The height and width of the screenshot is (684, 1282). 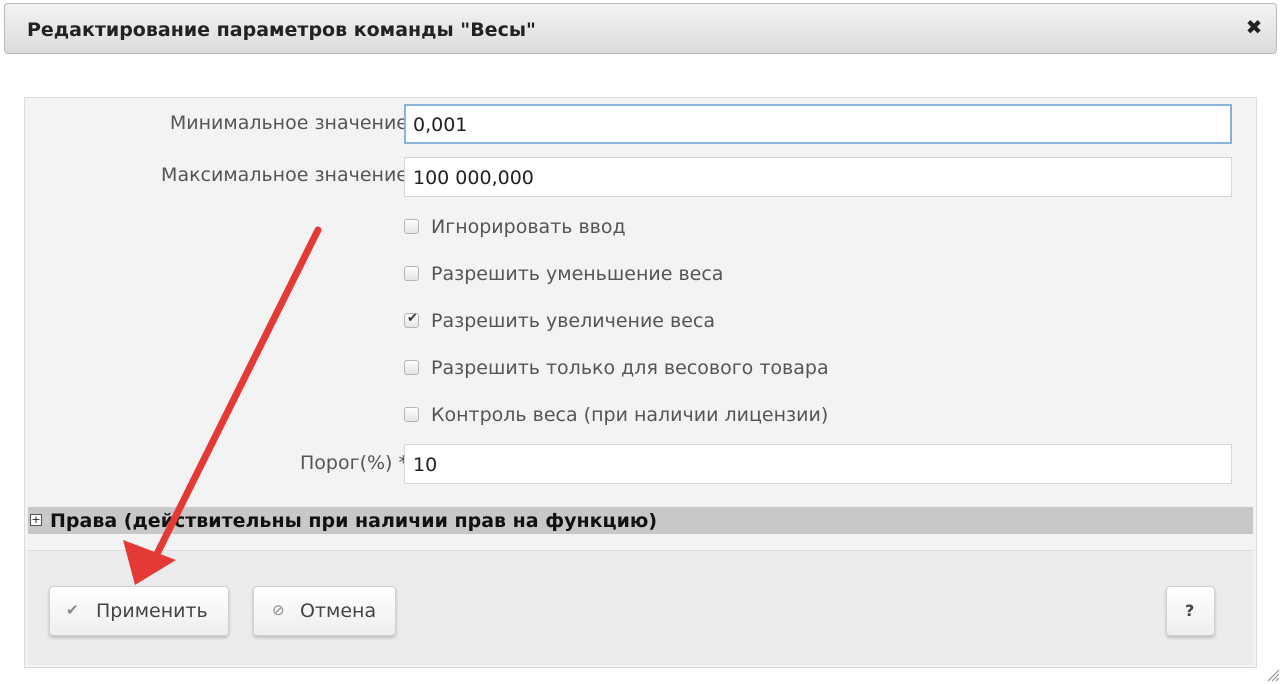 What do you see at coordinates (818, 124) in the screenshot?
I see `min-value-input: 0,001` at bounding box center [818, 124].